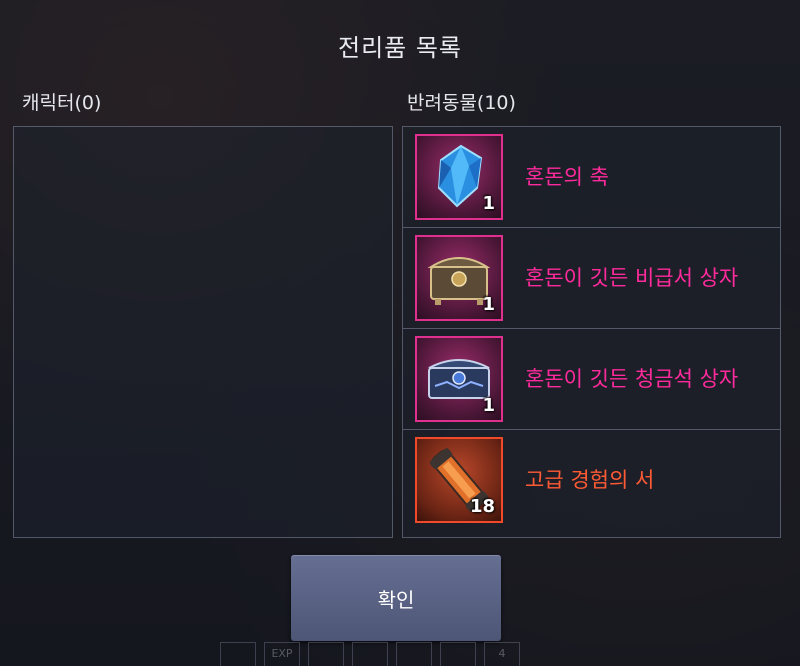 The image size is (800, 666). Describe the element at coordinates (62, 103) in the screenshot. I see `character-section-label: 캐릭터(0)` at that location.